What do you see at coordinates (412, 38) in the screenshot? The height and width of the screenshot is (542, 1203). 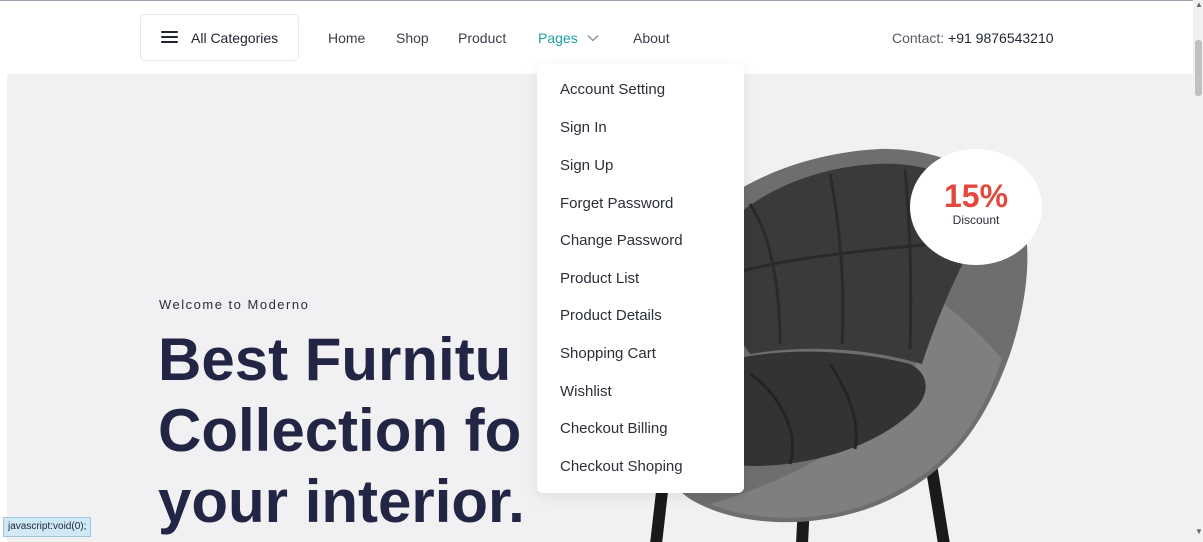 I see `nav-shop: Shop` at bounding box center [412, 38].